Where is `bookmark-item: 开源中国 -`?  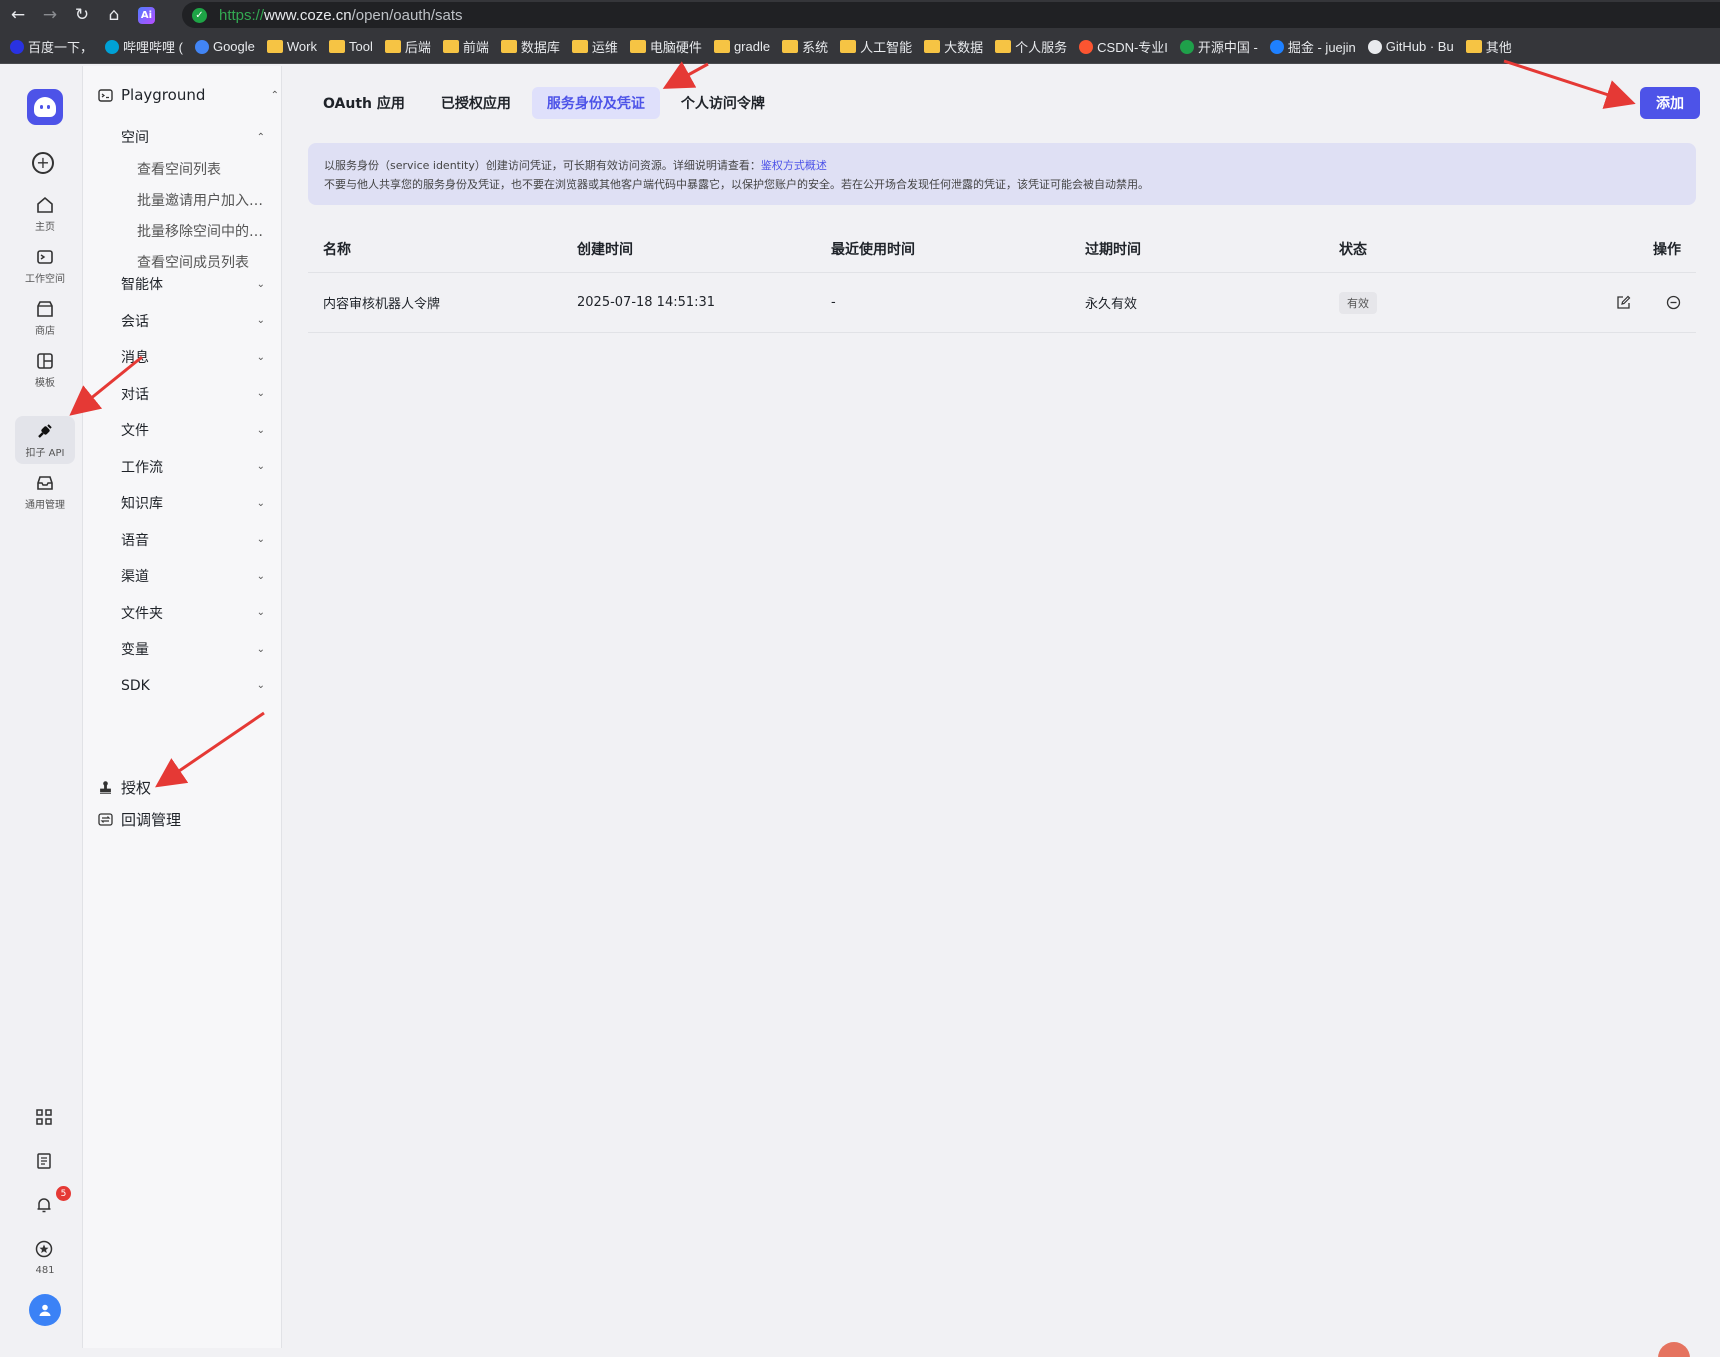 bookmark-item: 开源中国 - is located at coordinates (1218, 46).